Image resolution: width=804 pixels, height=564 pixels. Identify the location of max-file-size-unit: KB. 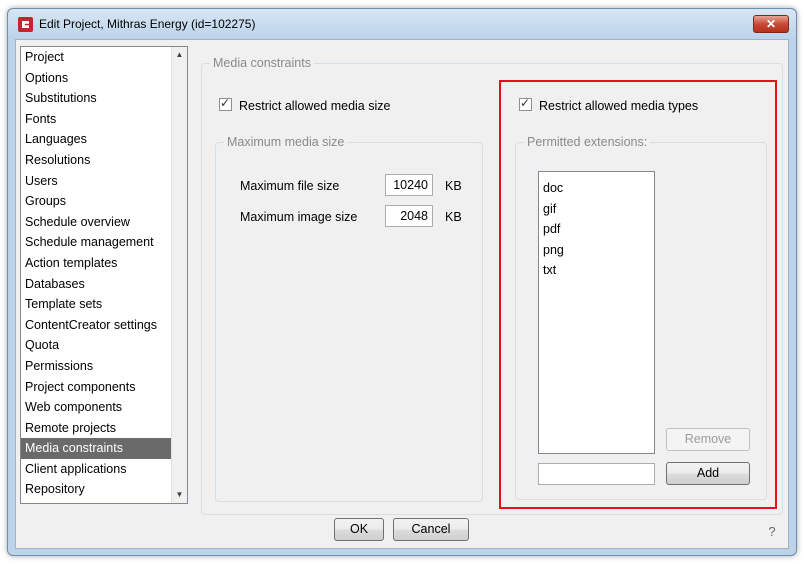
(453, 186).